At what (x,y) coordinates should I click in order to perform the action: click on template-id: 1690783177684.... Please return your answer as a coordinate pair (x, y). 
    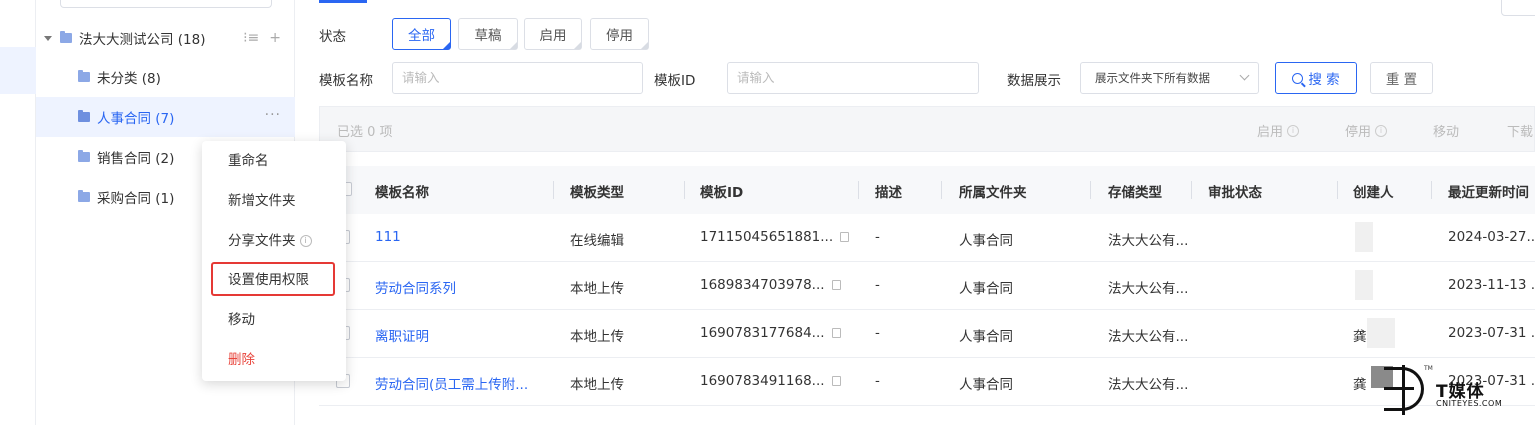
    Looking at the image, I should click on (770, 333).